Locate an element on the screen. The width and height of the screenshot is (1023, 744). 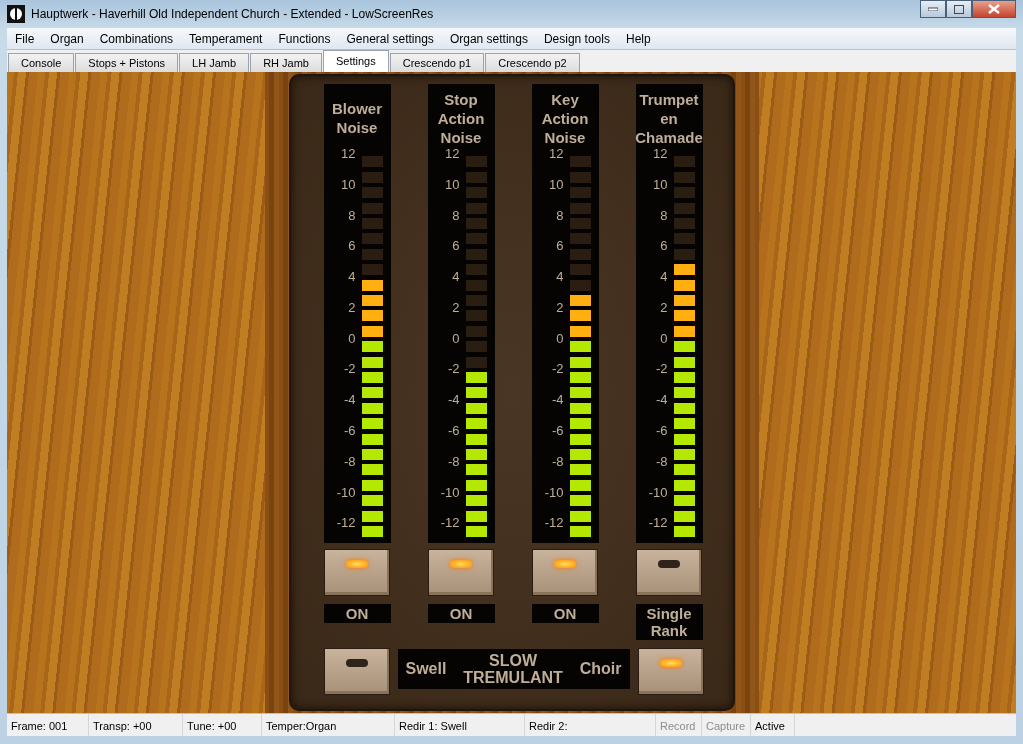
status-label: Single Rank is located at coordinates (669, 622).